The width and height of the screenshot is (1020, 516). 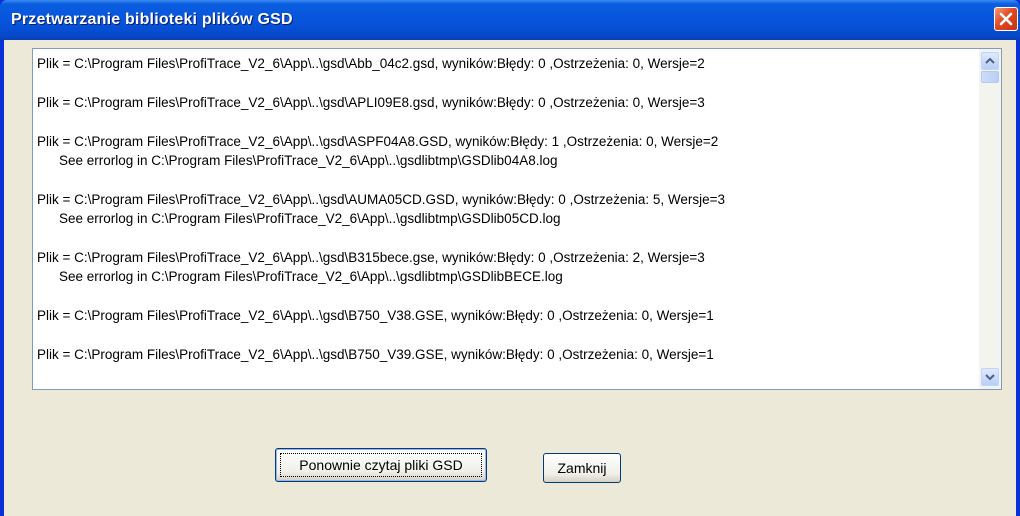 What do you see at coordinates (990, 77) in the screenshot?
I see `scroll-thumb` at bounding box center [990, 77].